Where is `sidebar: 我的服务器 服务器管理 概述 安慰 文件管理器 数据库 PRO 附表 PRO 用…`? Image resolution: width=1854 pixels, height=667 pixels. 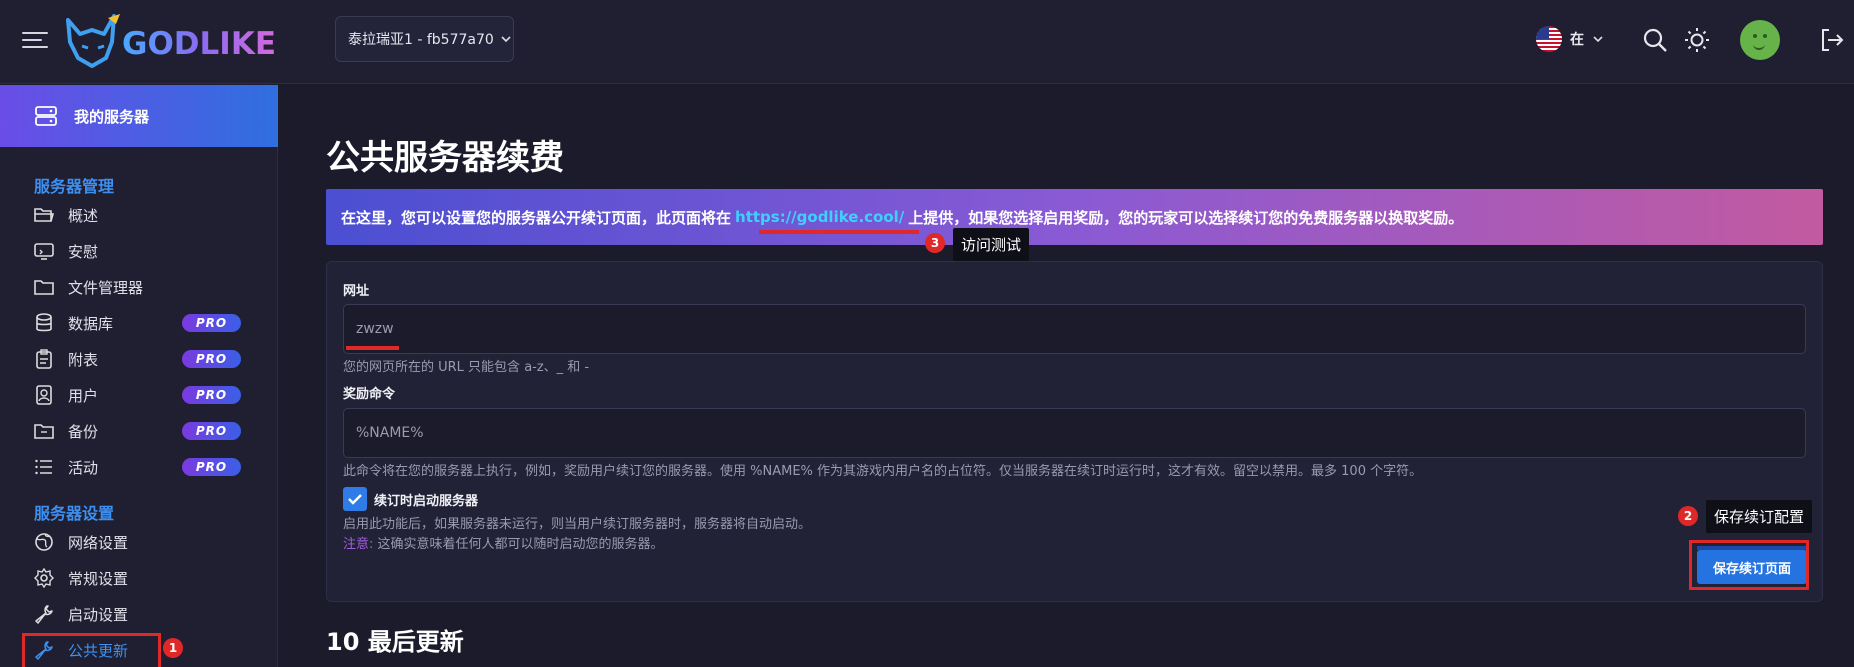
sidebar: 我的服务器 服务器管理 概述 安慰 文件管理器 数据库 PRO 附表 PRO 用… is located at coordinates (139, 376).